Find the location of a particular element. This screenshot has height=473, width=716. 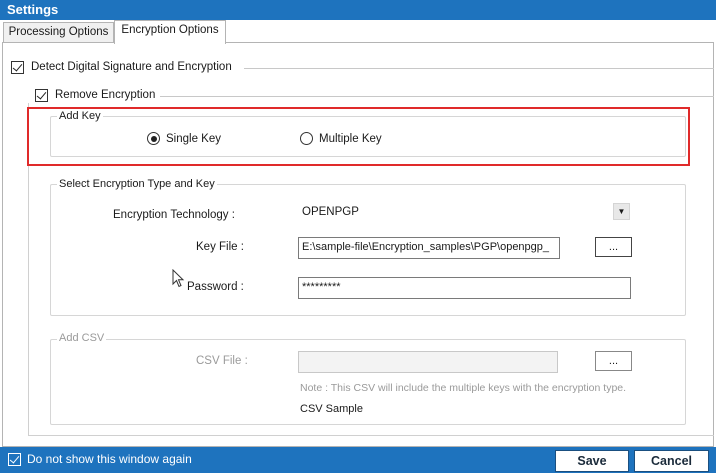

encryption-technology-select: OPENPGP is located at coordinates (330, 212).